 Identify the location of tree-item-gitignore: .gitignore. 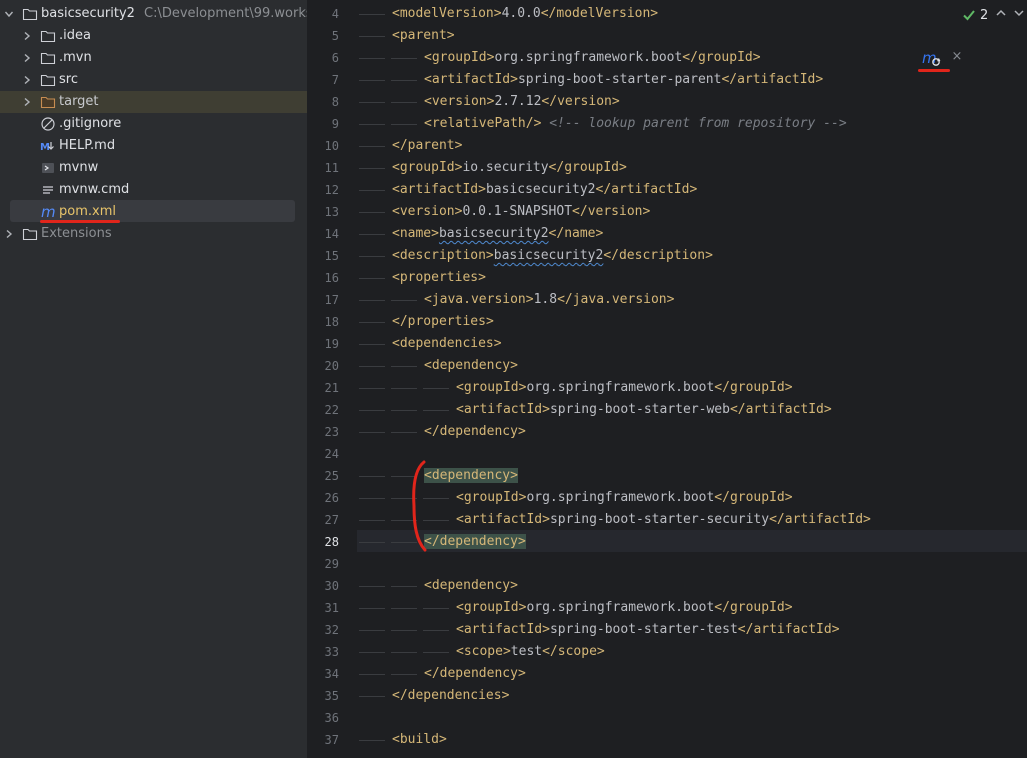
(153, 124).